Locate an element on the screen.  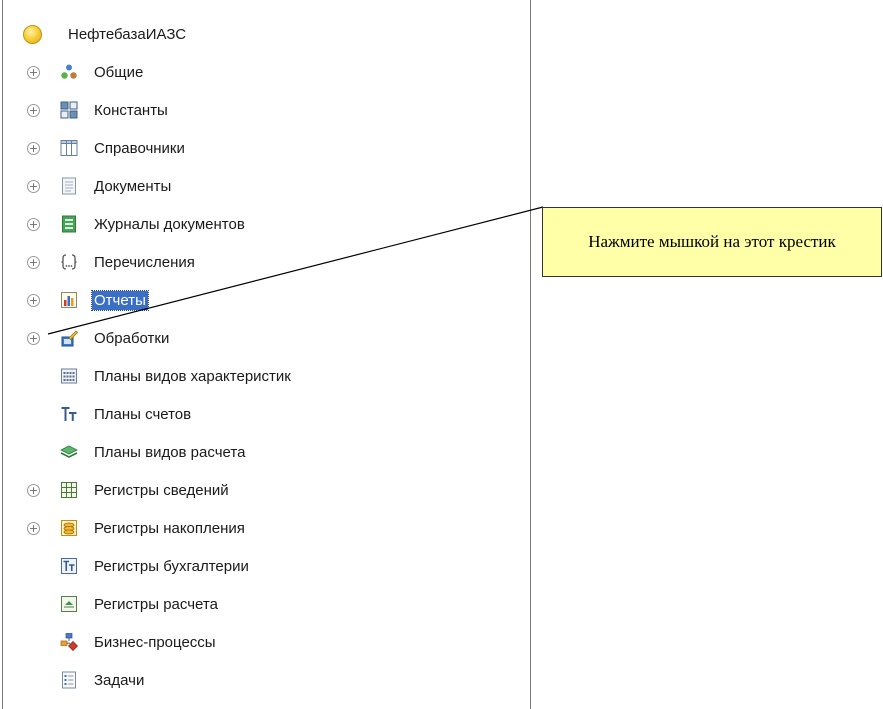
callout-text: Нажмите мышкой на этот крестик is located at coordinates (712, 241).